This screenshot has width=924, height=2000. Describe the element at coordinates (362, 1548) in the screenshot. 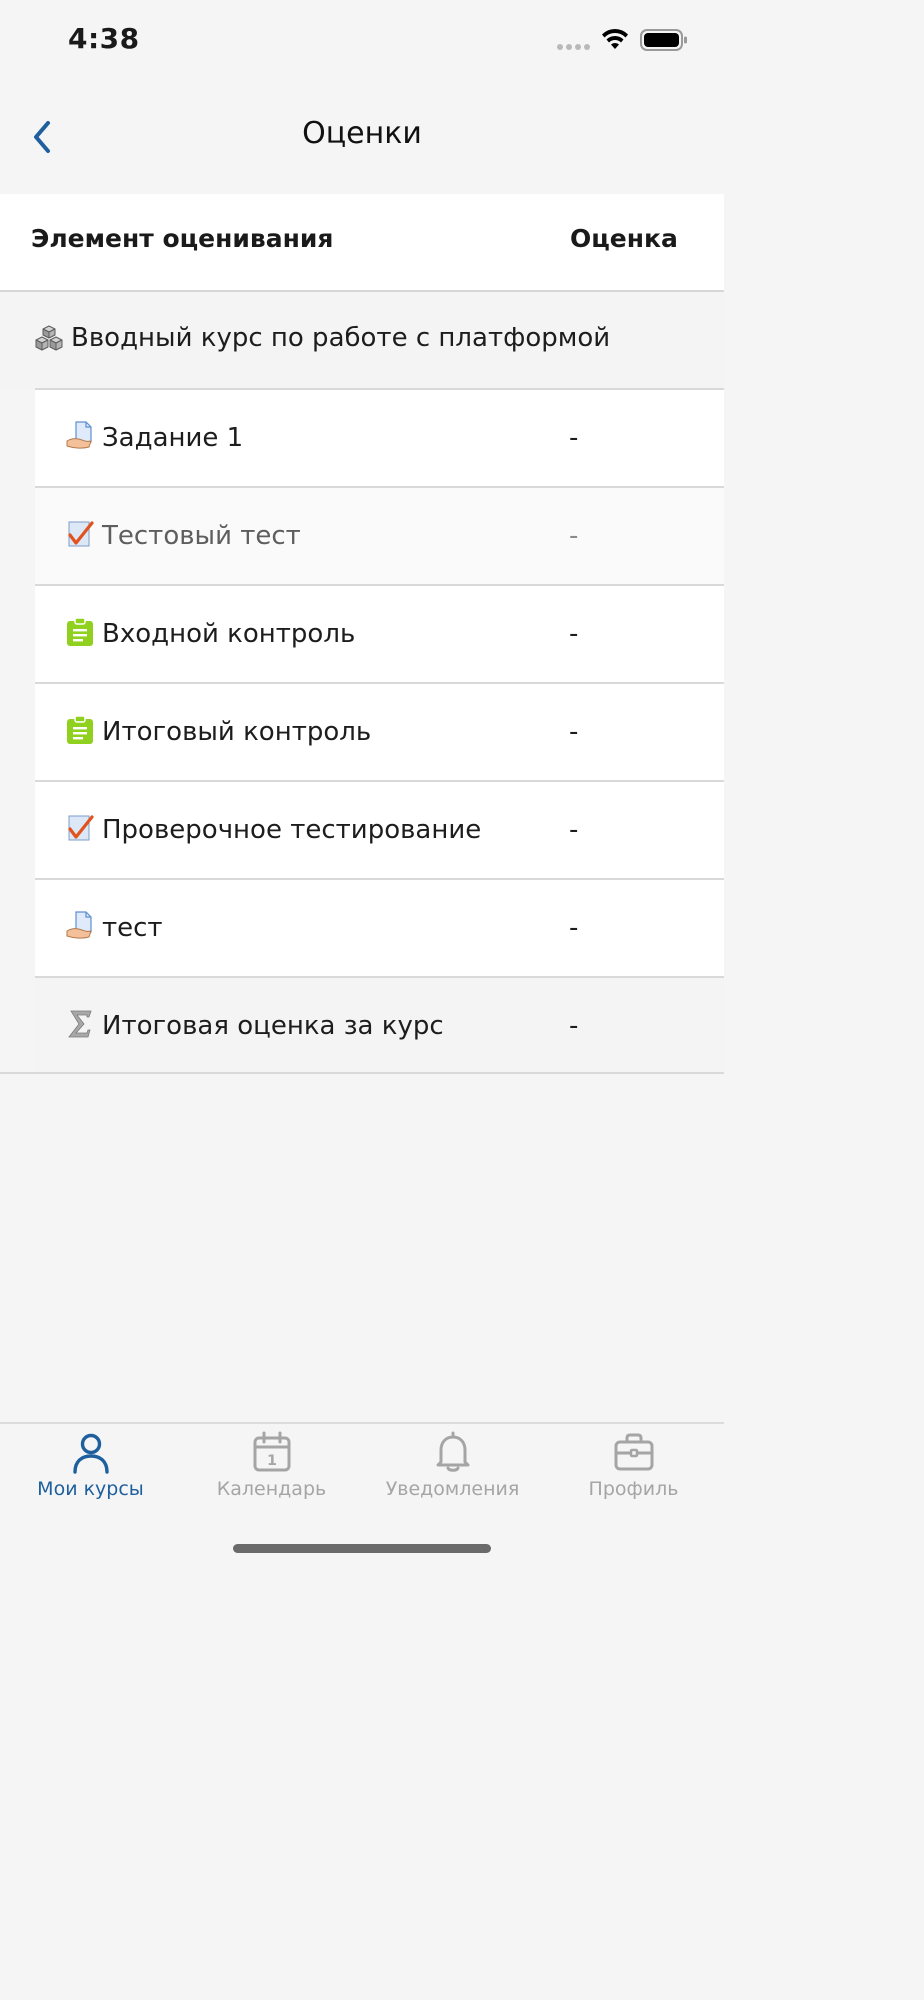

I see `home-indicator` at that location.